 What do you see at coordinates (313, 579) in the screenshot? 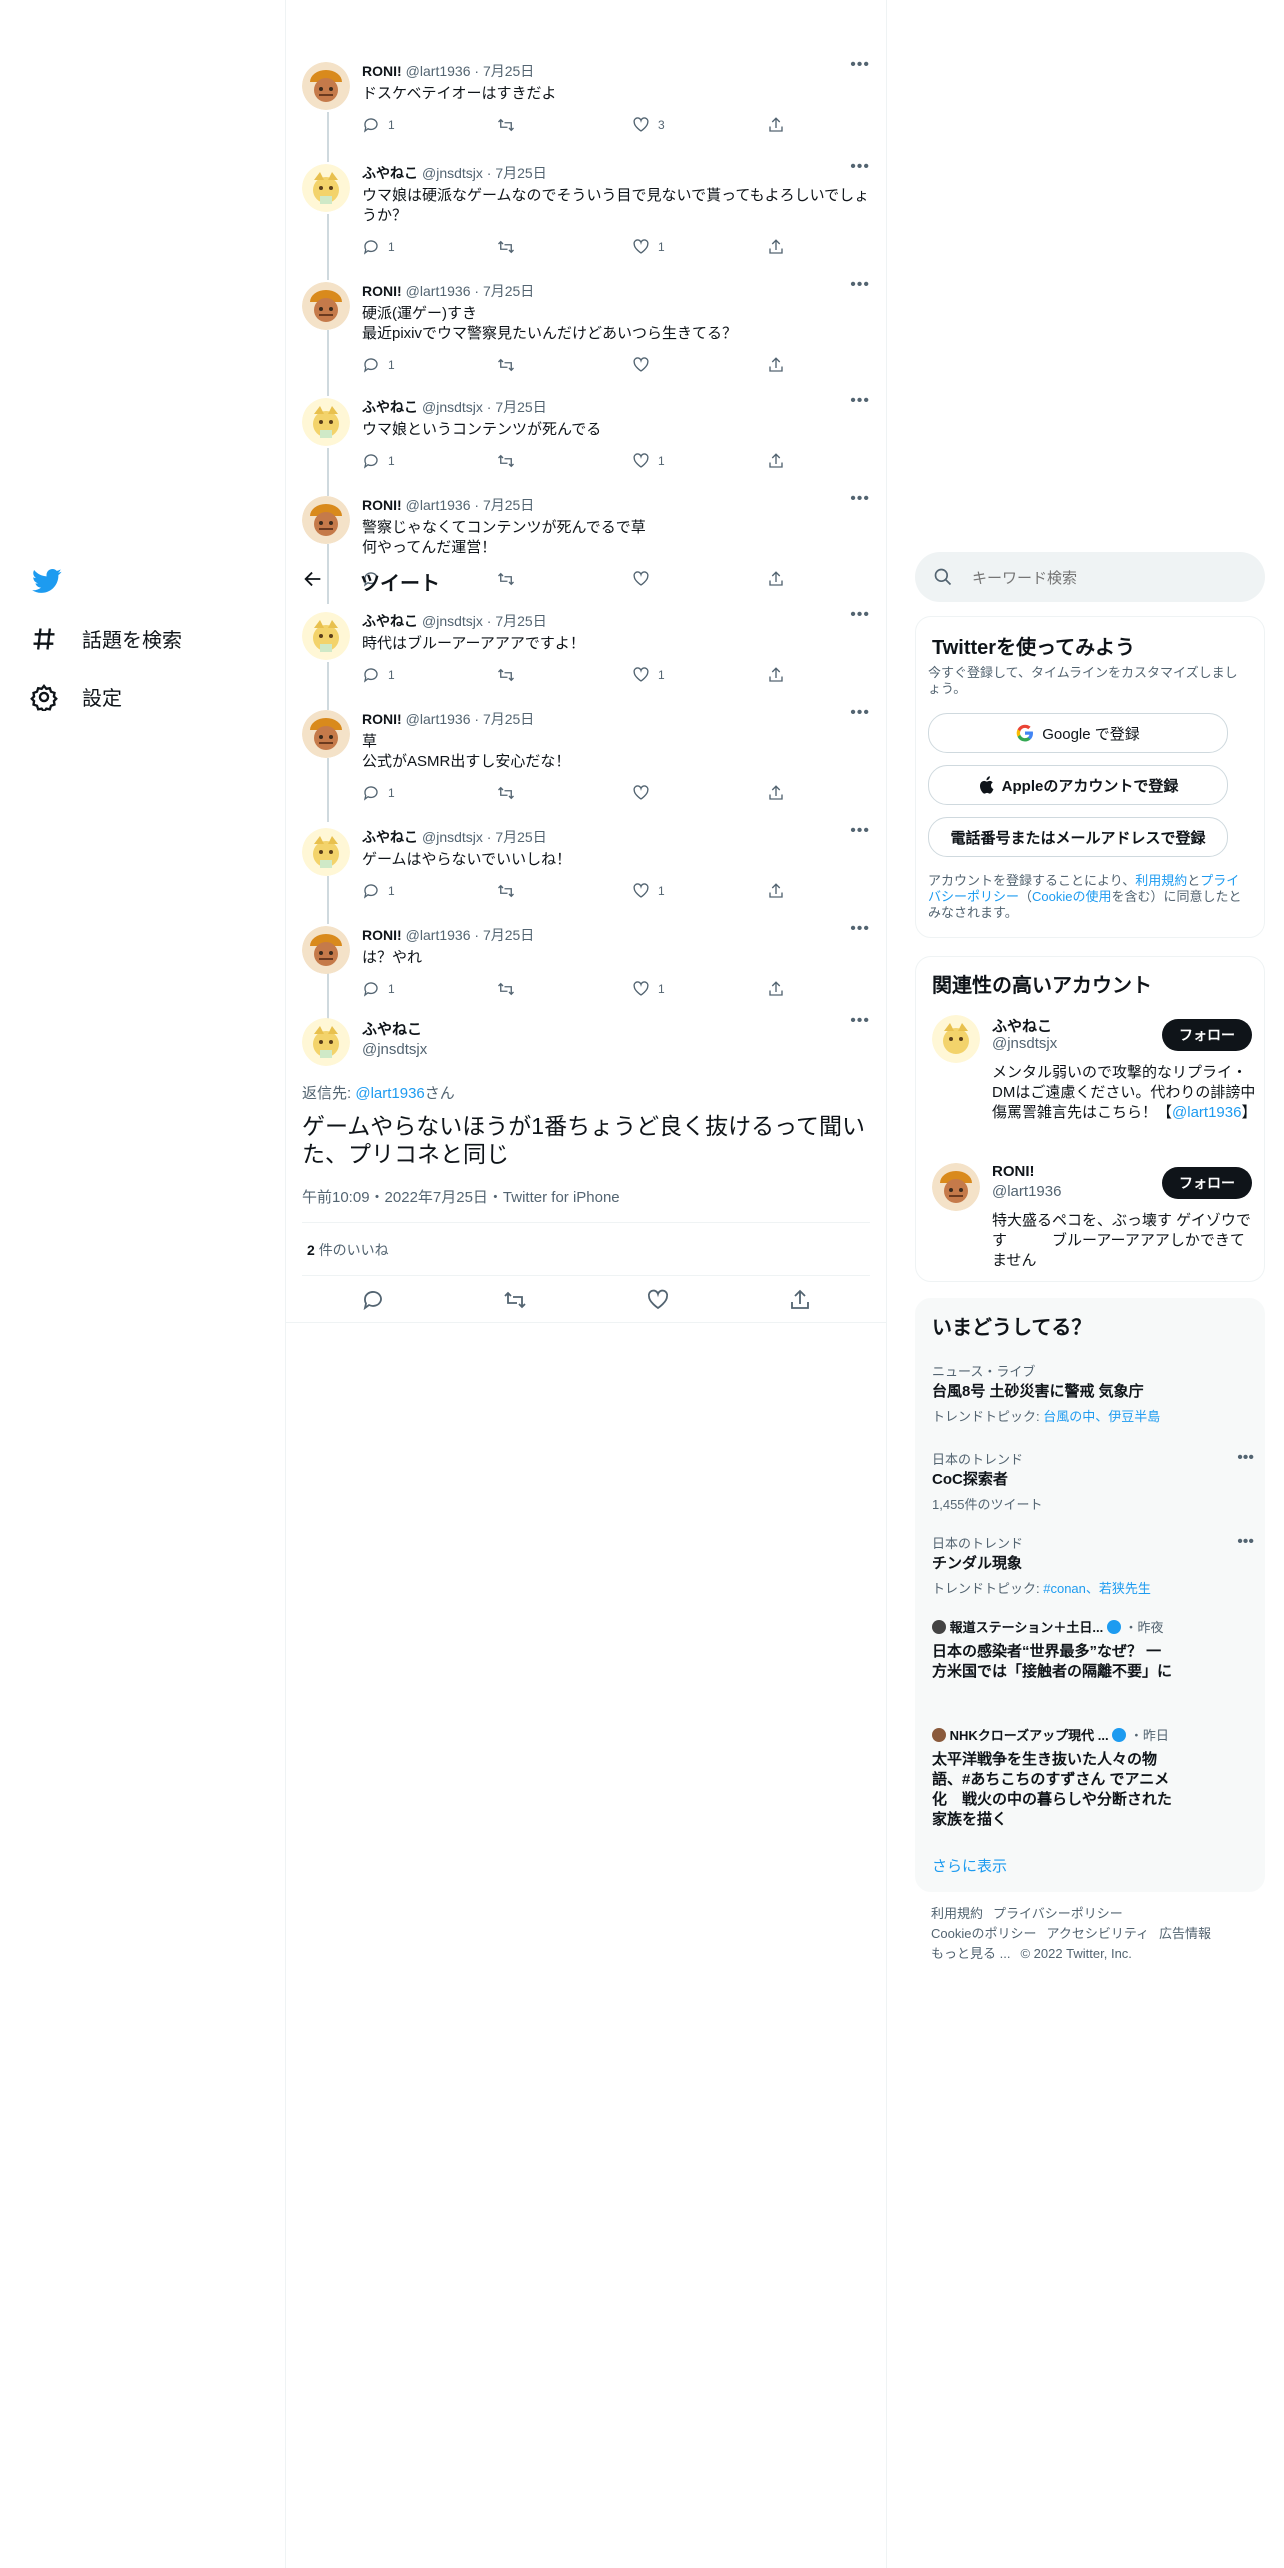
I see `back-arrow-icon` at bounding box center [313, 579].